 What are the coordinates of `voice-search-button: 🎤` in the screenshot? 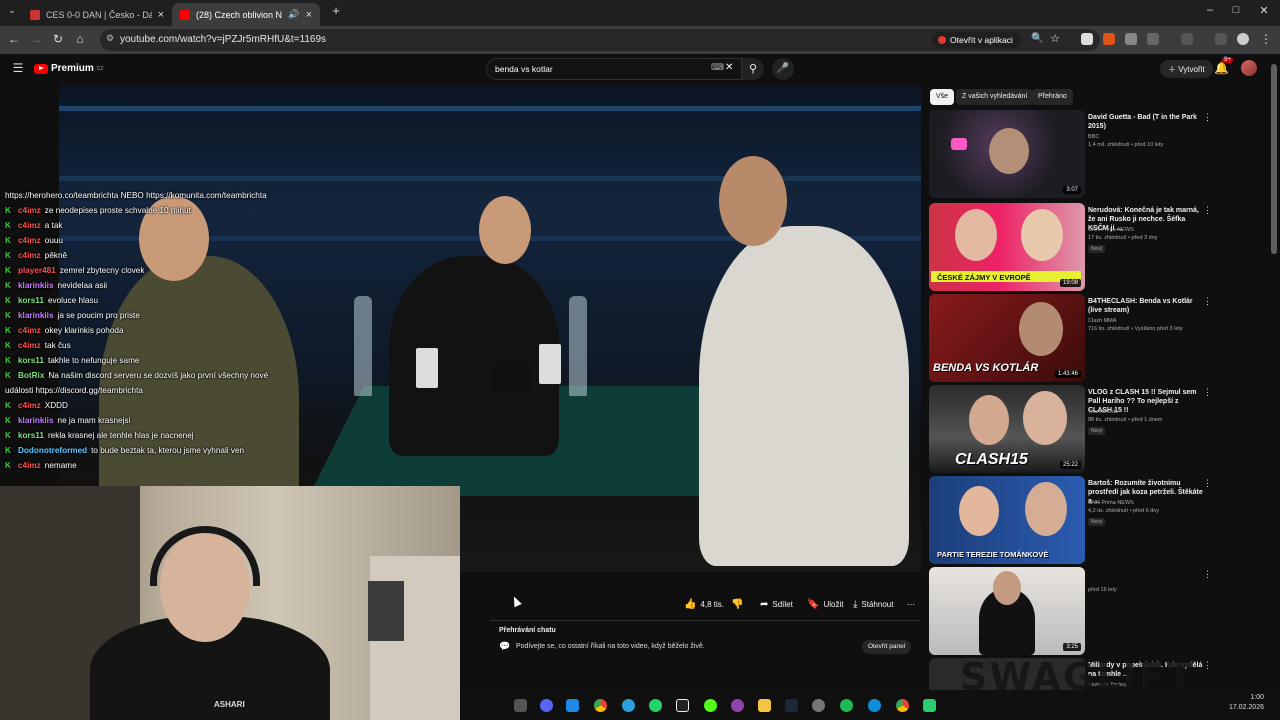 It's located at (783, 69).